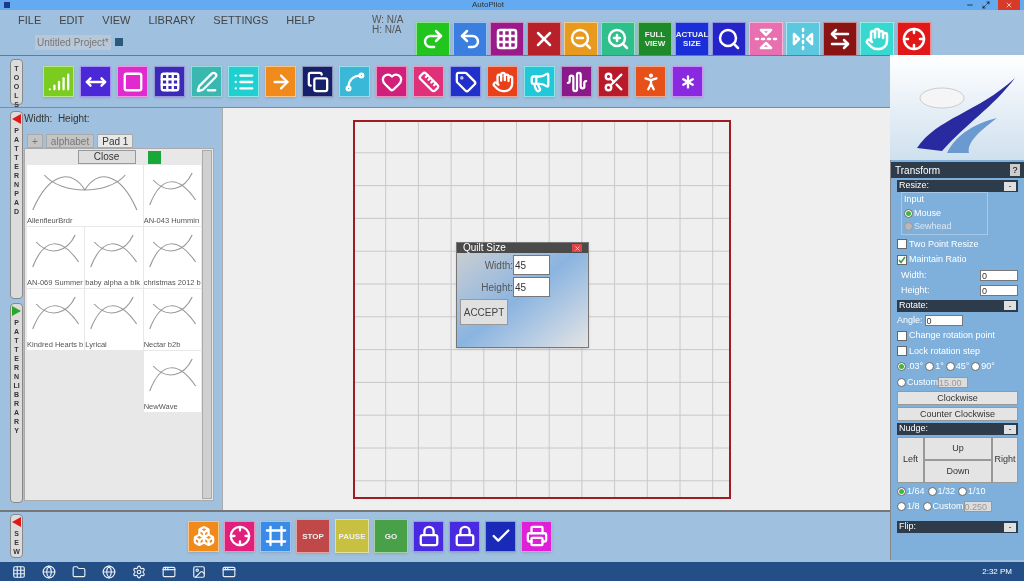  What do you see at coordinates (118, 42) in the screenshot?
I see `square-icon` at bounding box center [118, 42].